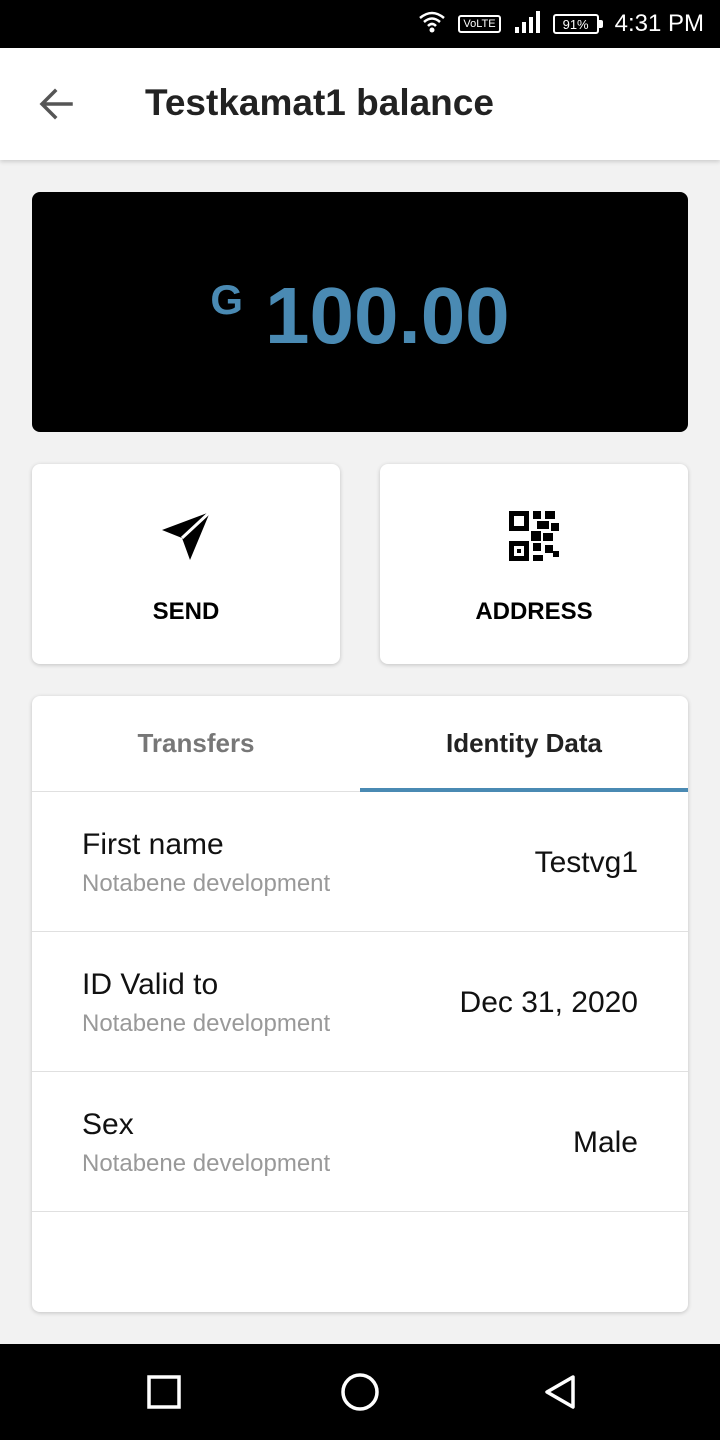 This screenshot has width=720, height=1440. I want to click on tab-bar: Transfers Identity Data, so click(360, 744).